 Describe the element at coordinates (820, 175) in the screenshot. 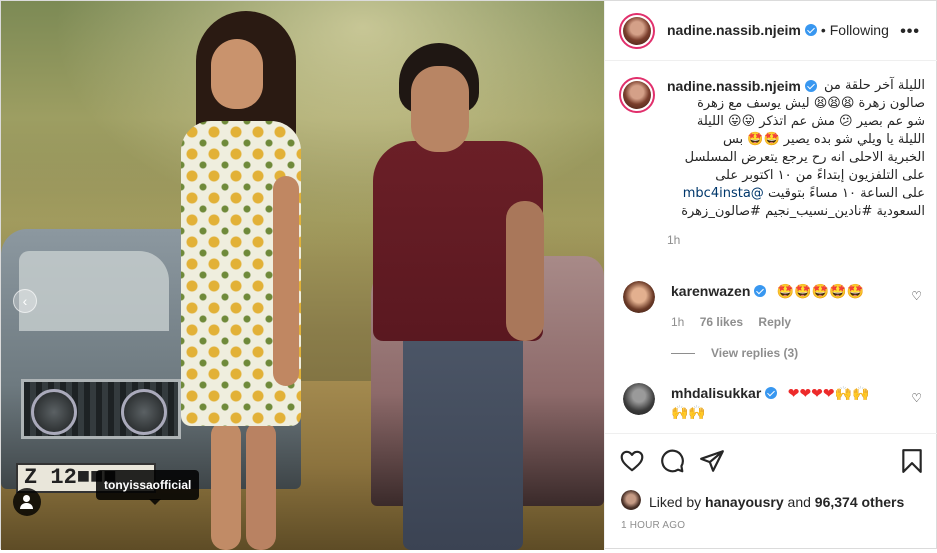

I see `caption-line-6: على التلفزيون إبتداءً من ١٠ اكتوبر على` at that location.